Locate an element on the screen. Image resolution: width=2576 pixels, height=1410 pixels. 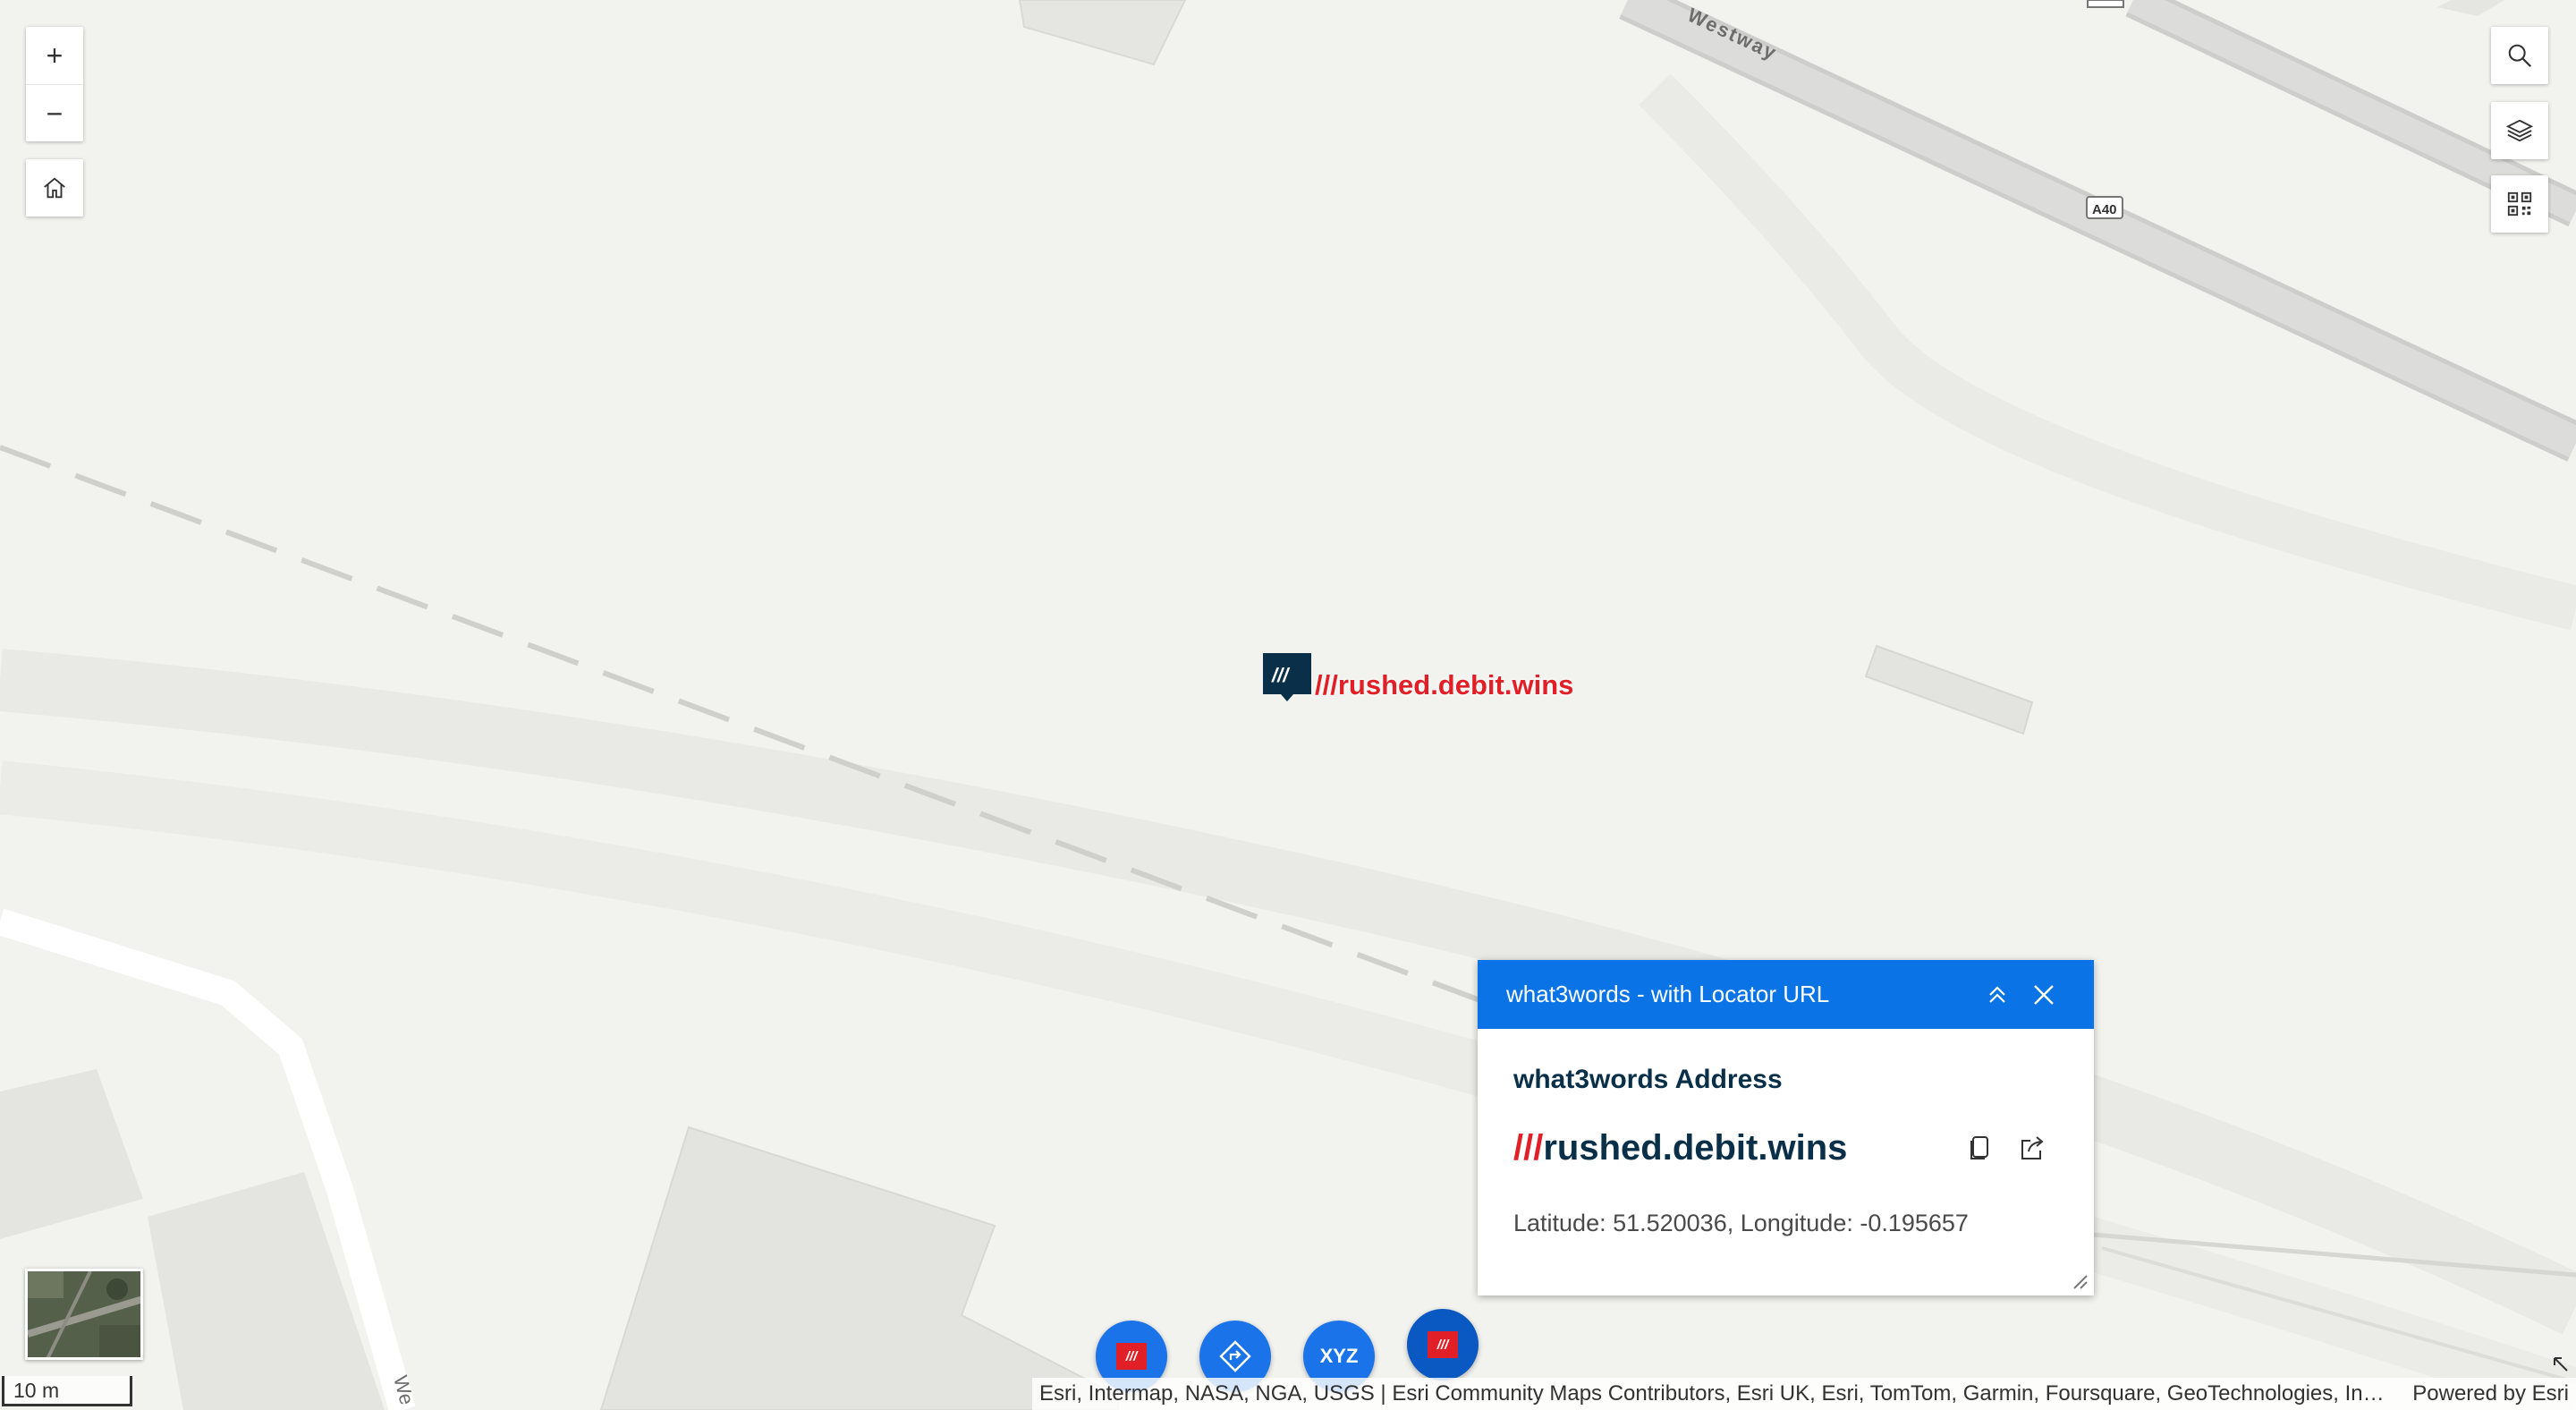
w3w-address-row: ///rushed.debit.wins is located at coordinates (1785, 1147).